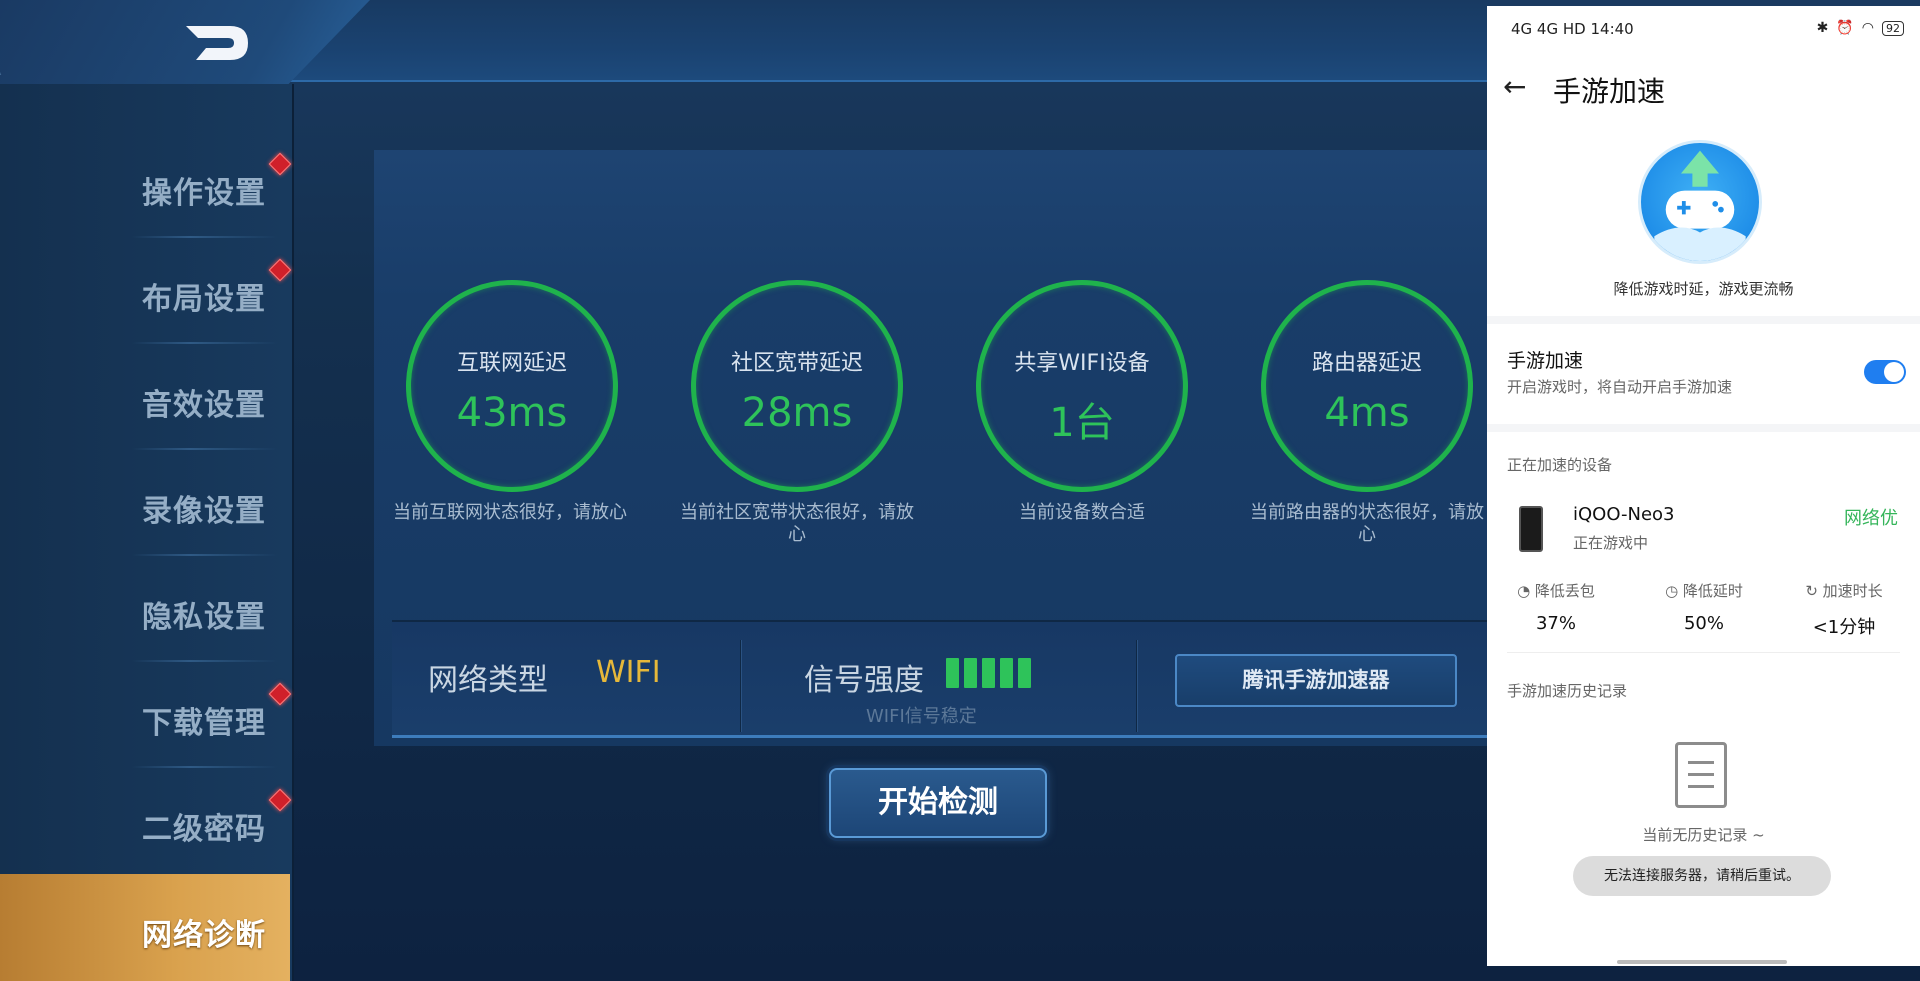 This screenshot has width=1920, height=981. I want to click on signal-status-text: WIFI信号稳定, so click(921, 716).